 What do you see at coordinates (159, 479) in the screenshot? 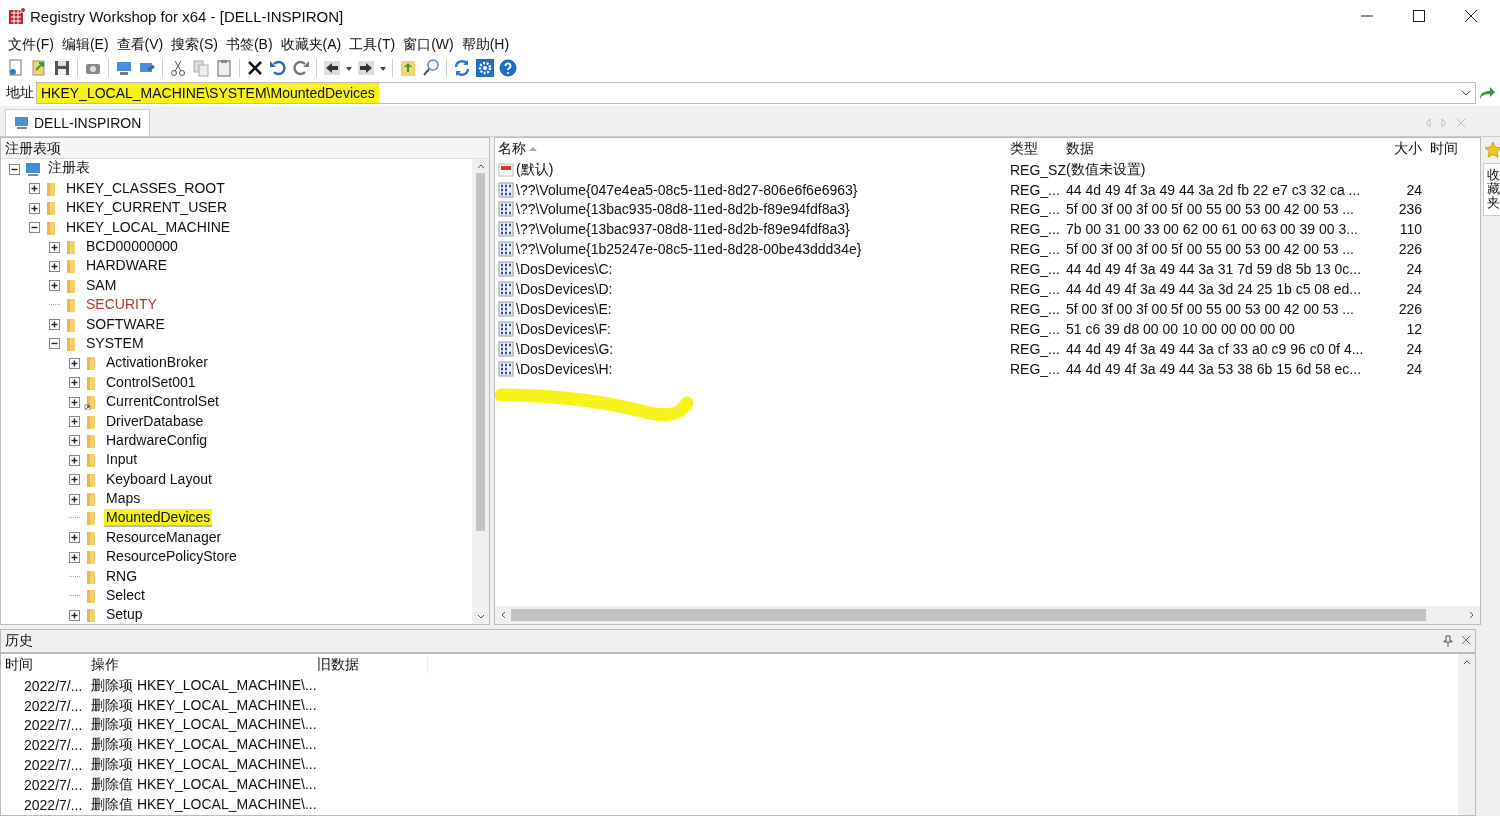
I see `tree-item: Keyboard Layout` at bounding box center [159, 479].